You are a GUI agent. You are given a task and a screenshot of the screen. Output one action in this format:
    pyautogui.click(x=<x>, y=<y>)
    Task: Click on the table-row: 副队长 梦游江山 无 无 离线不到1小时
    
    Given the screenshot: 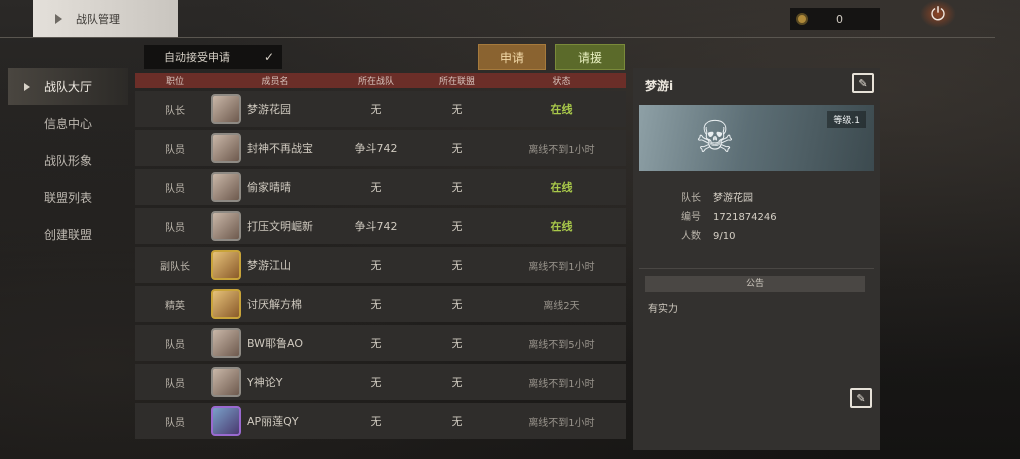 What is the action you would take?
    pyautogui.click(x=380, y=265)
    